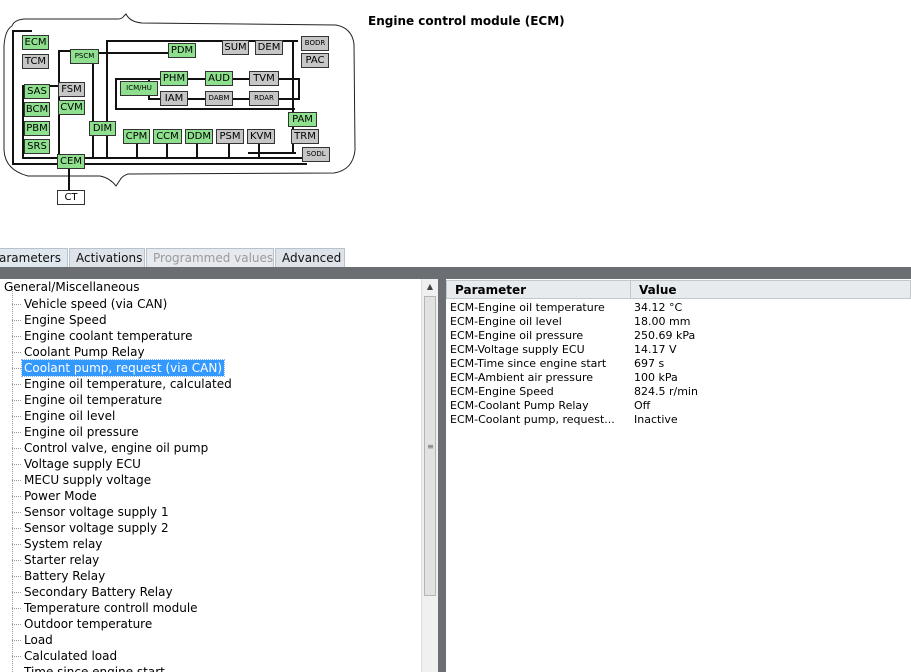  Describe the element at coordinates (34, 258) in the screenshot. I see `tab-parameters: arameters` at that location.